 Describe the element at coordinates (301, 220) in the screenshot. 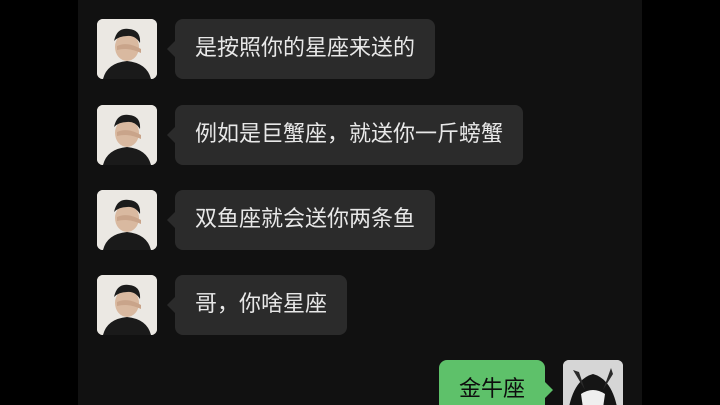

I see `message-bubble: 双鱼座就会送你两条鱼` at that location.